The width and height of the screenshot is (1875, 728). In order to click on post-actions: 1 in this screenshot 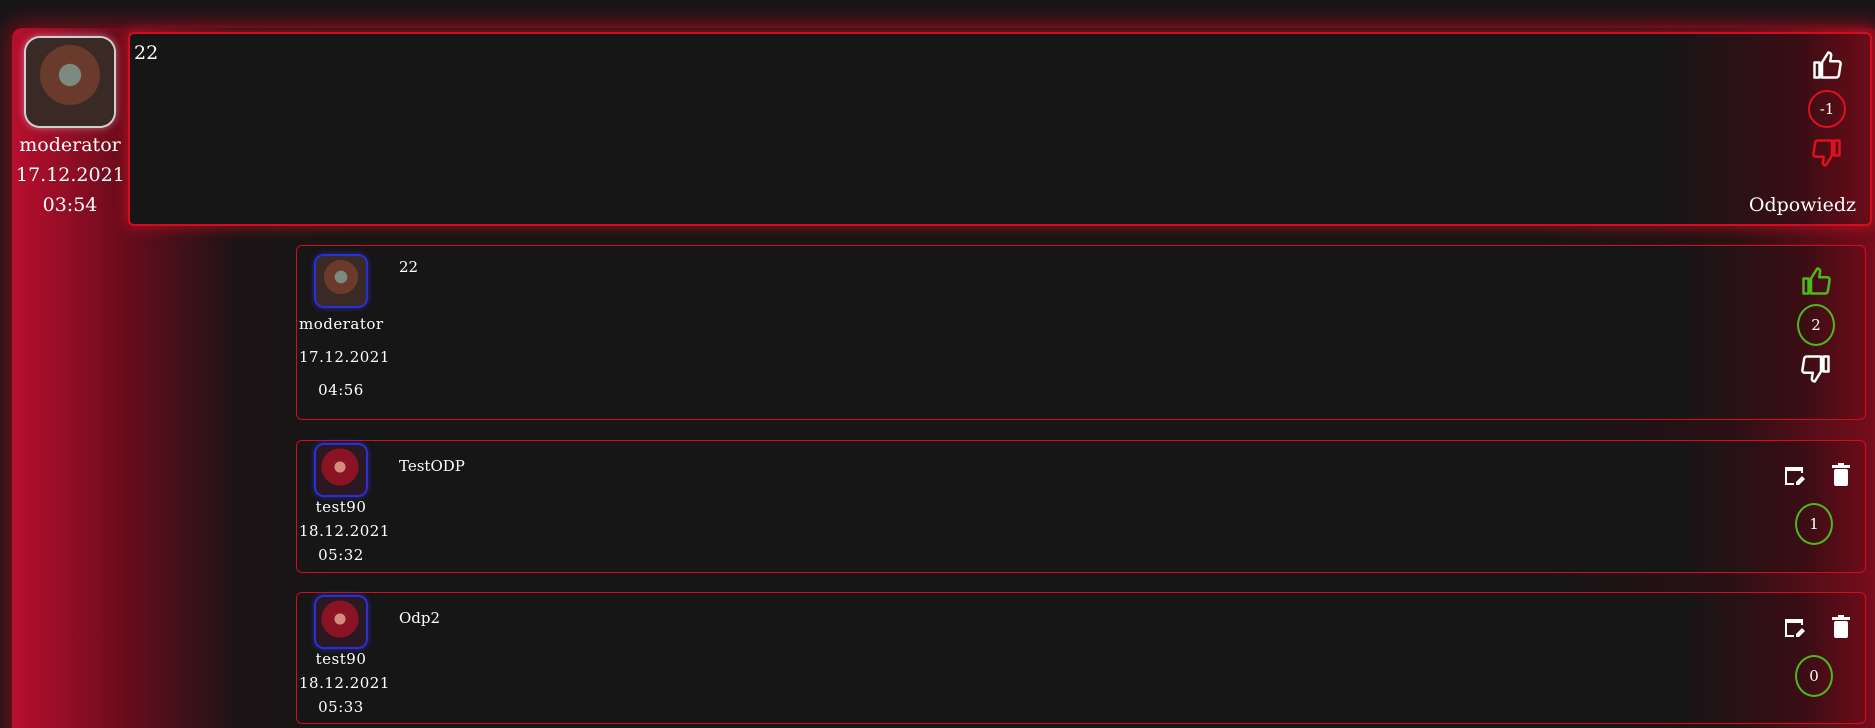, I will do `click(1816, 504)`.